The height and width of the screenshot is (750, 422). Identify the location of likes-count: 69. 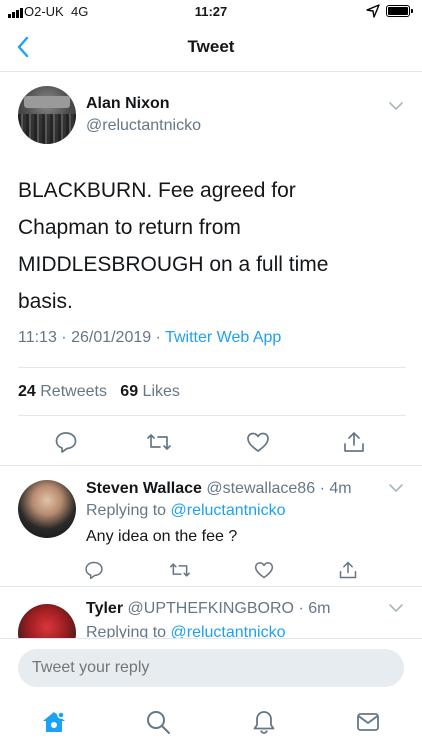
(129, 391).